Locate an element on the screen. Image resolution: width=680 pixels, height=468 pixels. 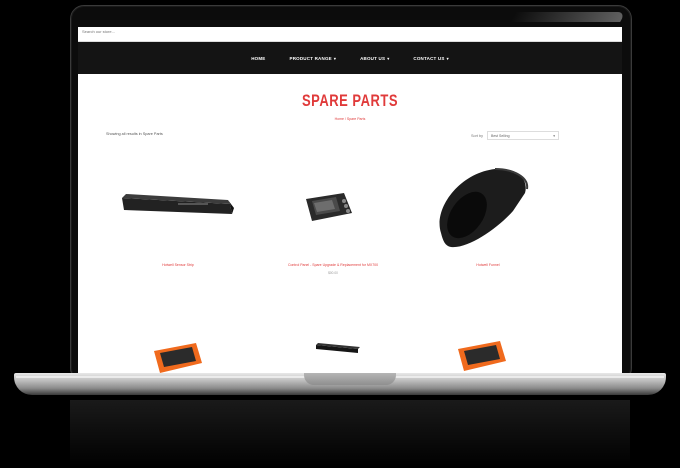
product-image-control-panel is located at coordinates (330, 207).